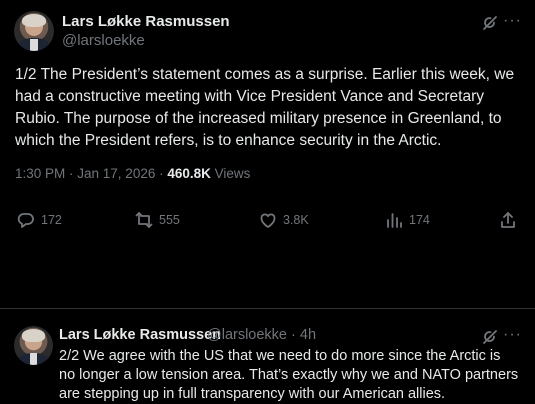  What do you see at coordinates (91, 173) in the screenshot?
I see `tweet-time: 1:30 PM · Jan 17, 2026 ·` at bounding box center [91, 173].